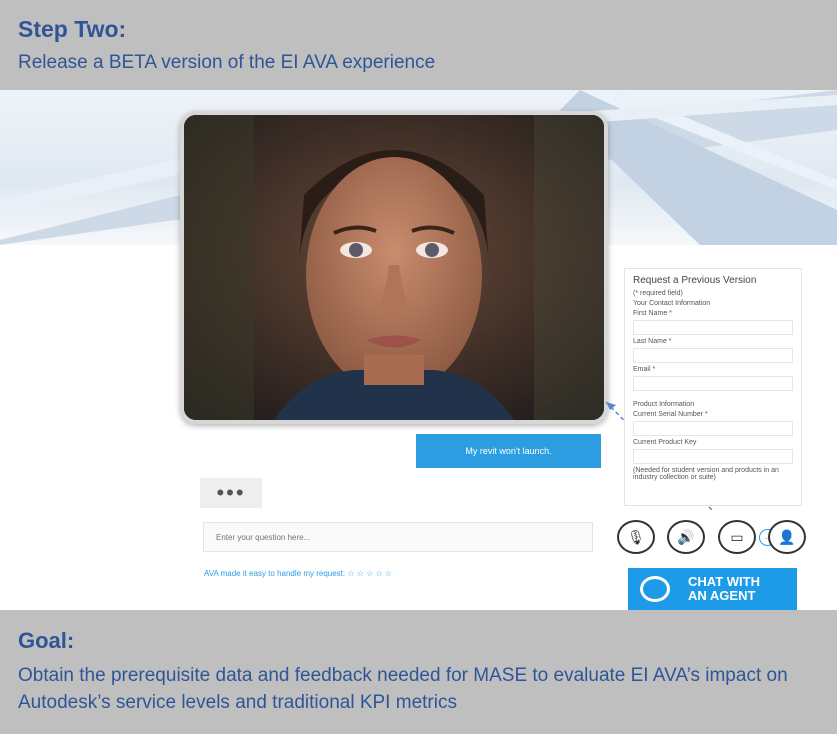 The height and width of the screenshot is (734, 837). I want to click on serial-number-field, so click(713, 428).